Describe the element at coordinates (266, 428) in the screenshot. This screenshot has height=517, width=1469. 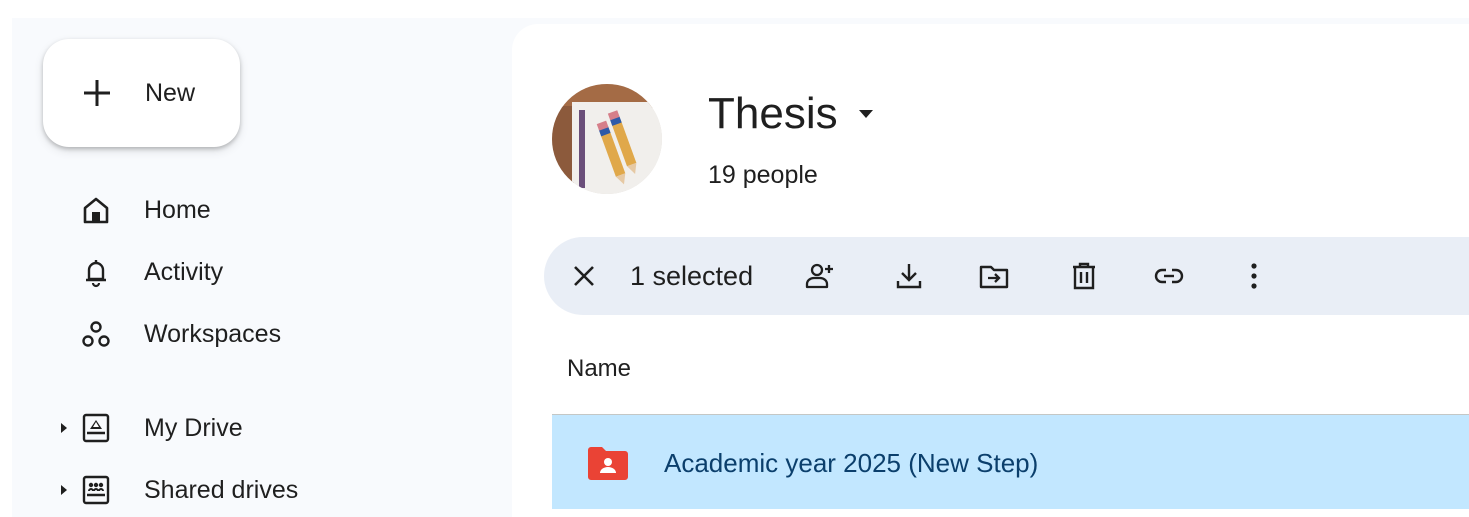
I see `sidebar-item-my-drive: My Drive` at that location.